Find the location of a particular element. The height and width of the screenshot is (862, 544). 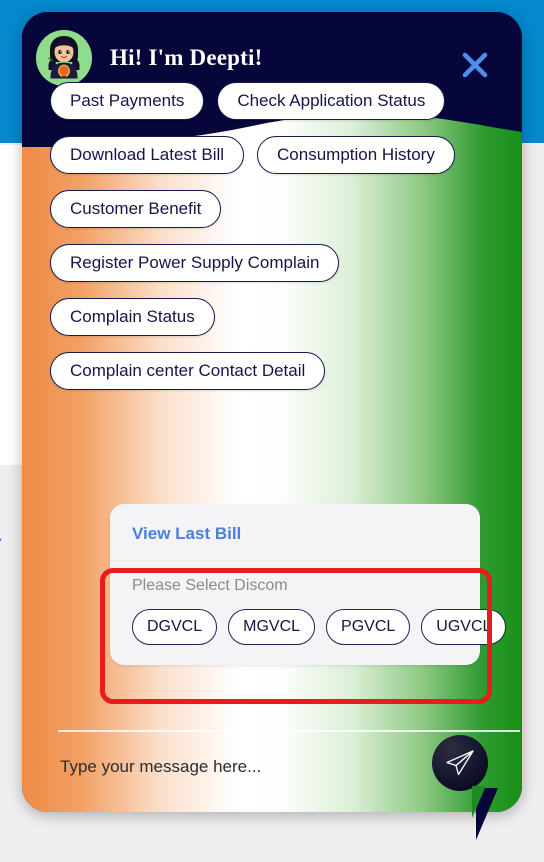

discom-options: DGVCL MGVCL PGVCL UGVCL is located at coordinates (319, 627).